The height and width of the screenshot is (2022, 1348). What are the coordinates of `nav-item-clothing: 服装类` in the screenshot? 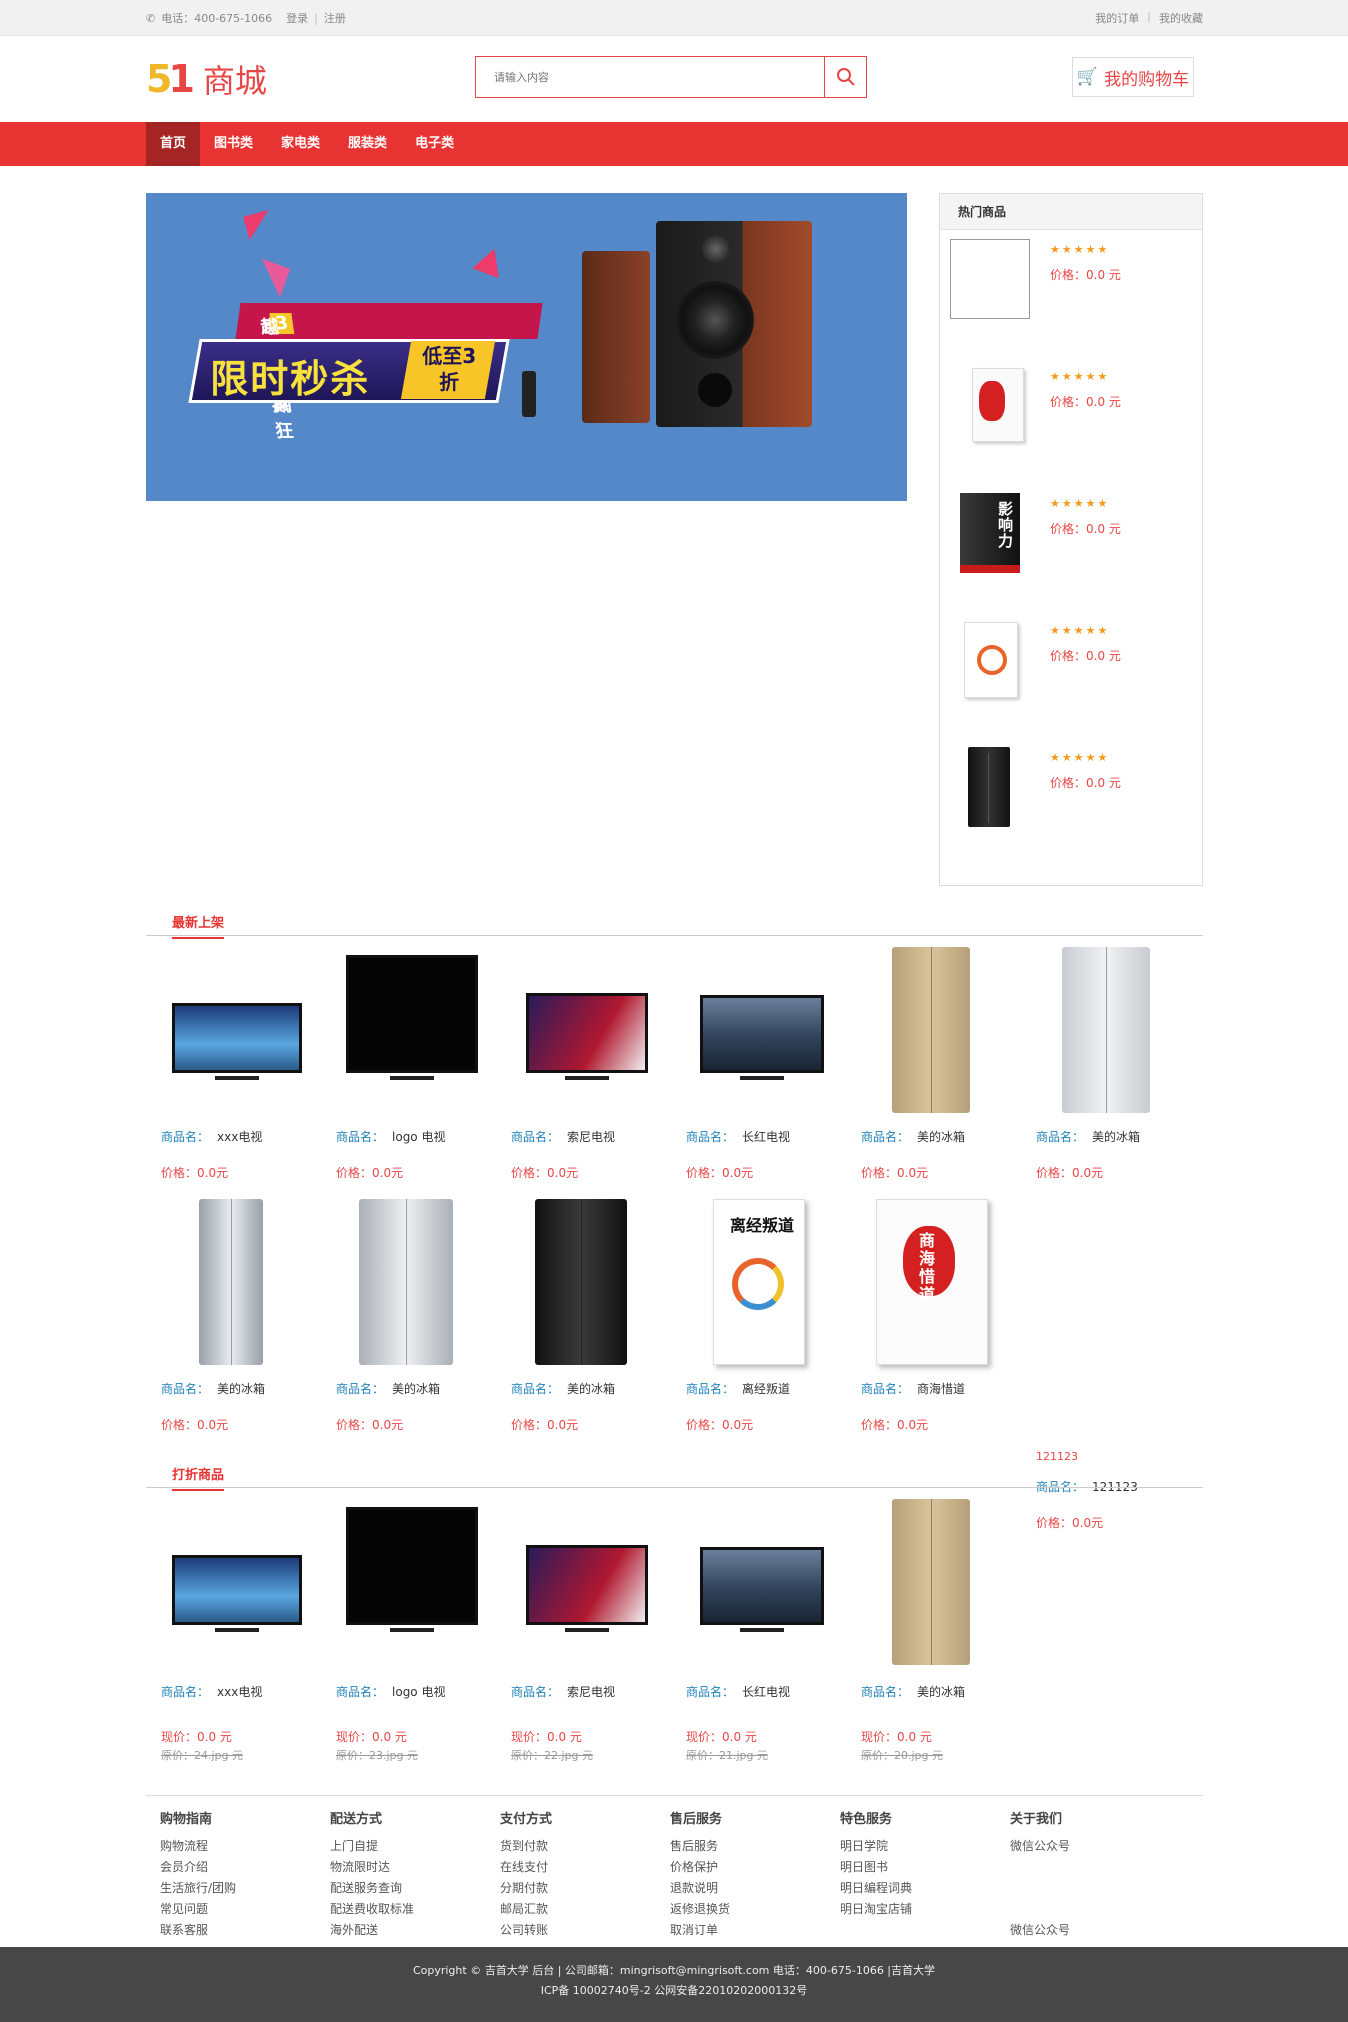 It's located at (367, 144).